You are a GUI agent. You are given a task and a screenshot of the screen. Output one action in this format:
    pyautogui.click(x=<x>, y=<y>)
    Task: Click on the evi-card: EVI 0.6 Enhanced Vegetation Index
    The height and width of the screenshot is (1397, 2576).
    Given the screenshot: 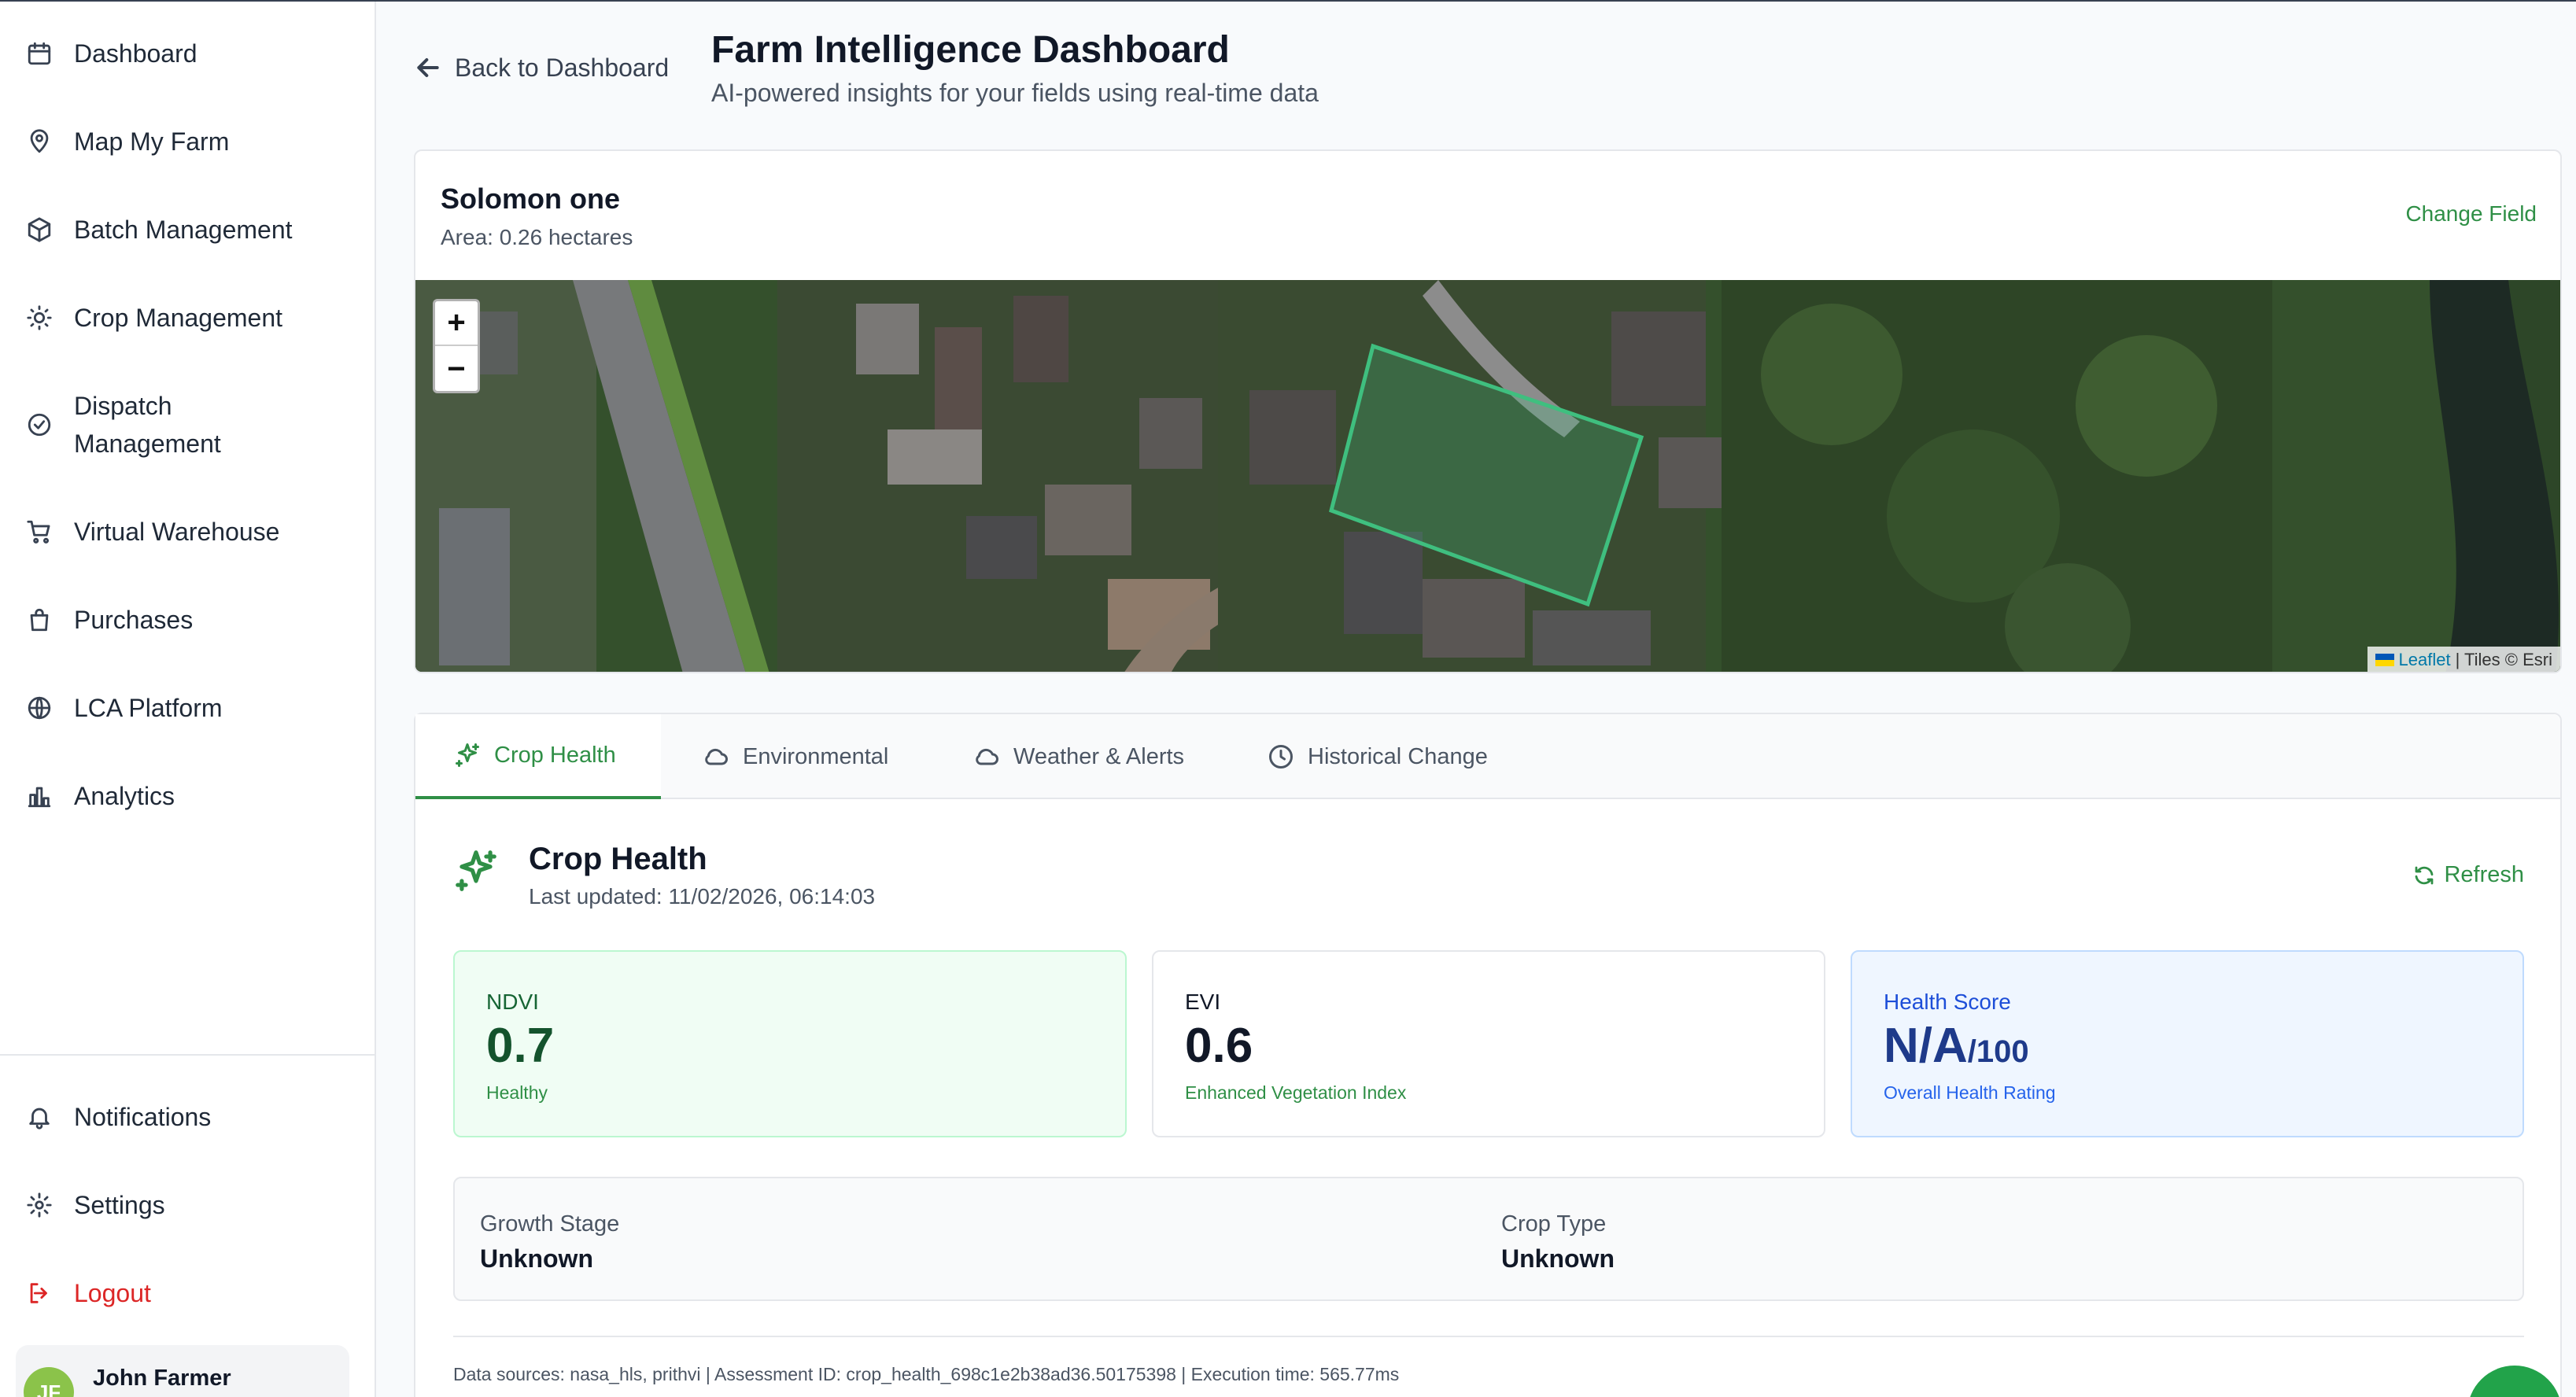 What is the action you would take?
    pyautogui.click(x=1489, y=1043)
    